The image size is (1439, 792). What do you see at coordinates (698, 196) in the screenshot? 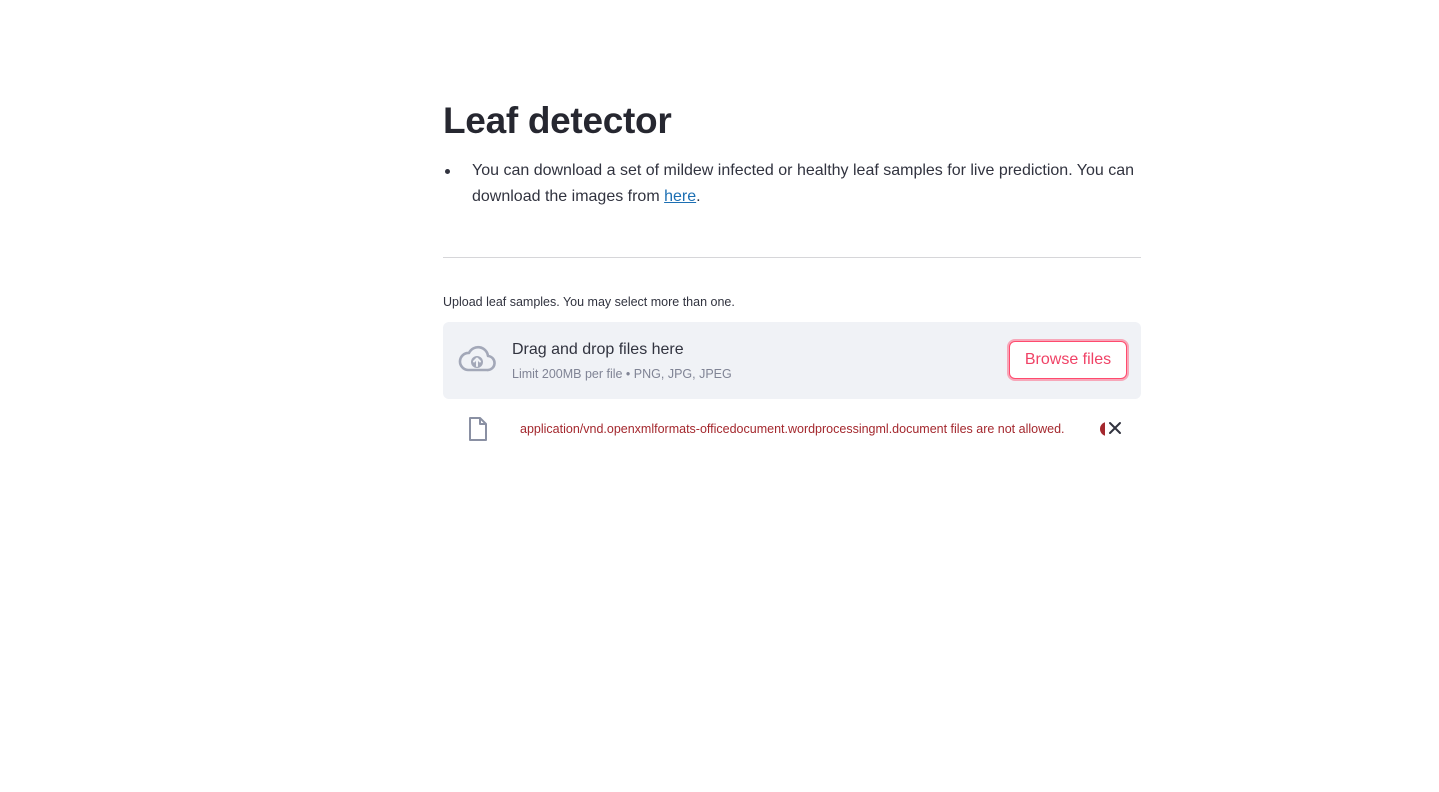
I see `intro-suffix: .` at bounding box center [698, 196].